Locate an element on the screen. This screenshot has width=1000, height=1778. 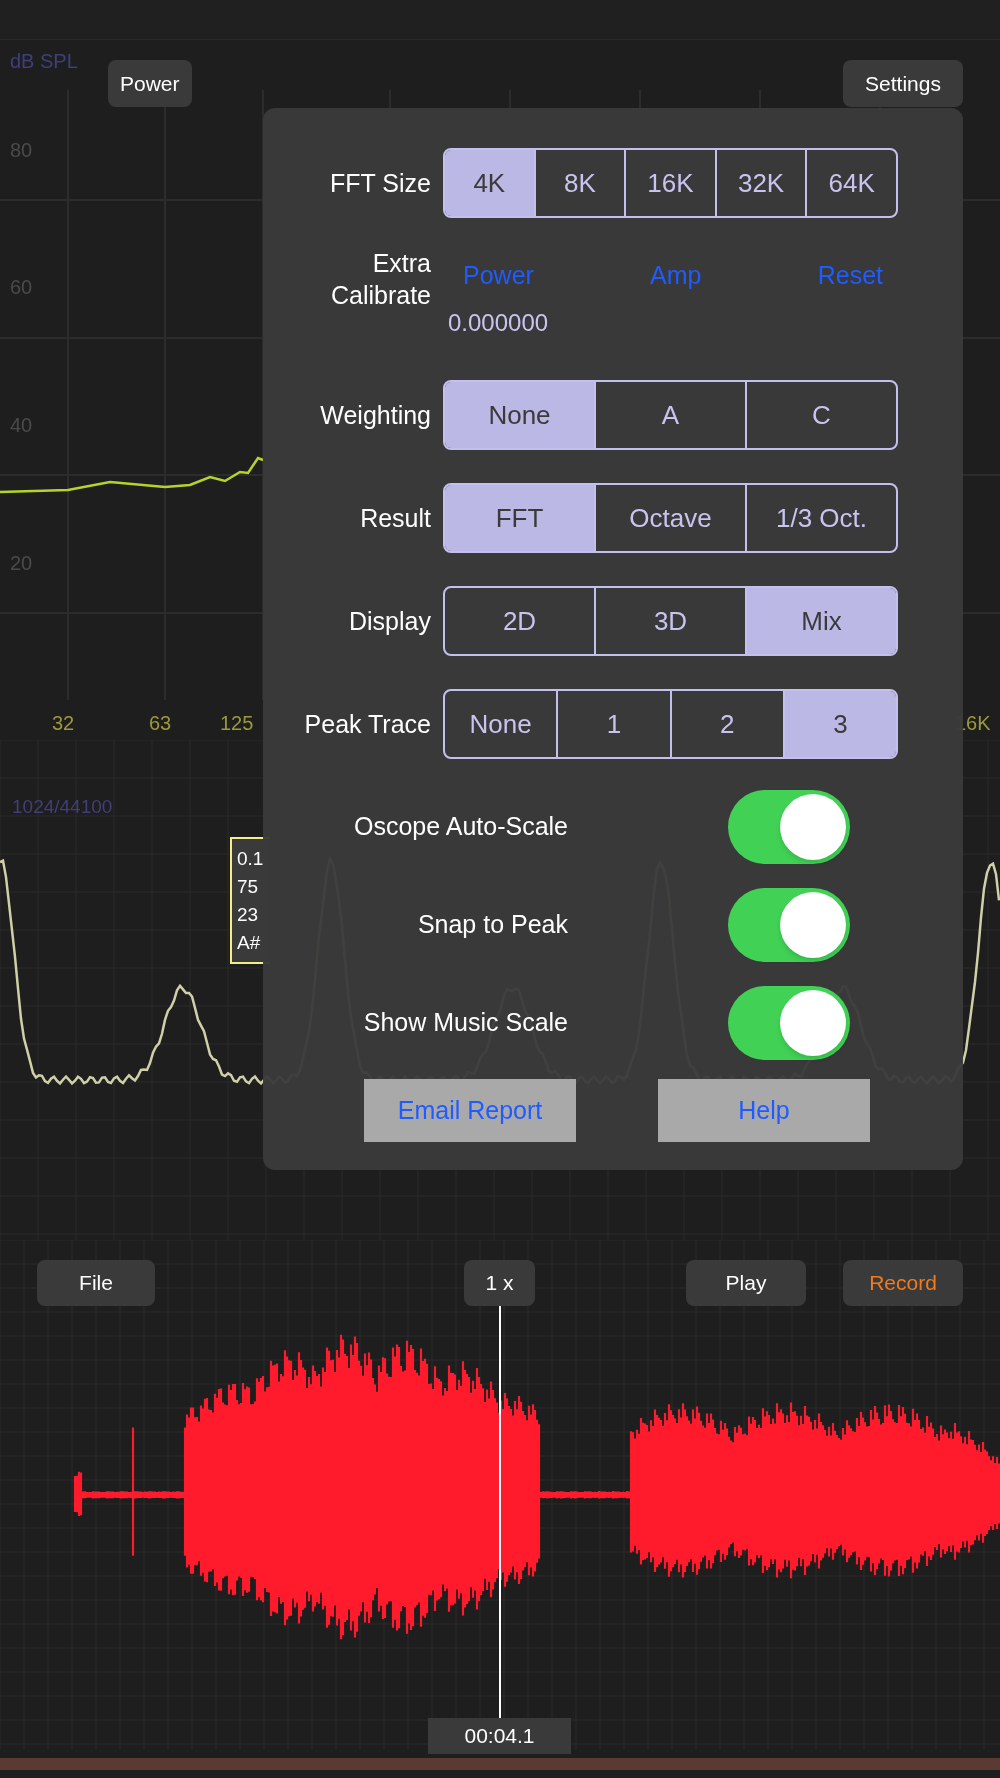
toggle-label: Oscope Auto-Scale is located at coordinates (460, 827).